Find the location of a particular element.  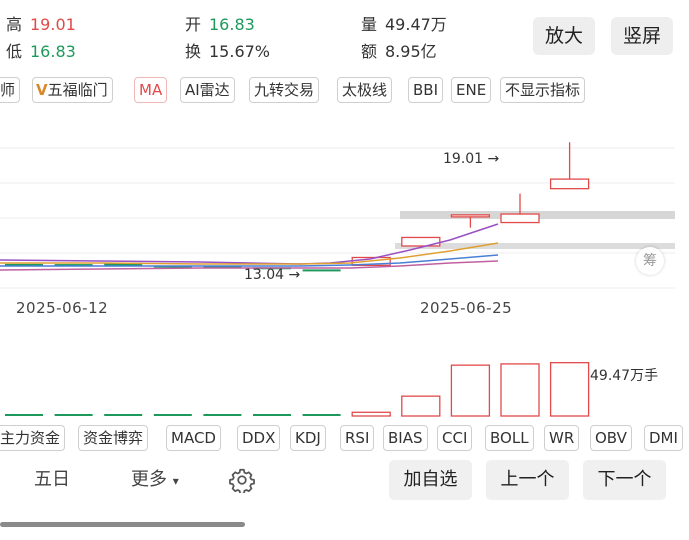

five-day-tab: 五日 is located at coordinates (52, 480).